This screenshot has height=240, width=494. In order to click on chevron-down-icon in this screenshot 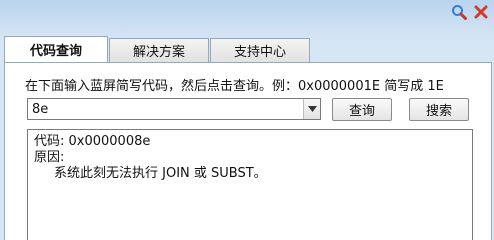, I will do `click(311, 109)`.